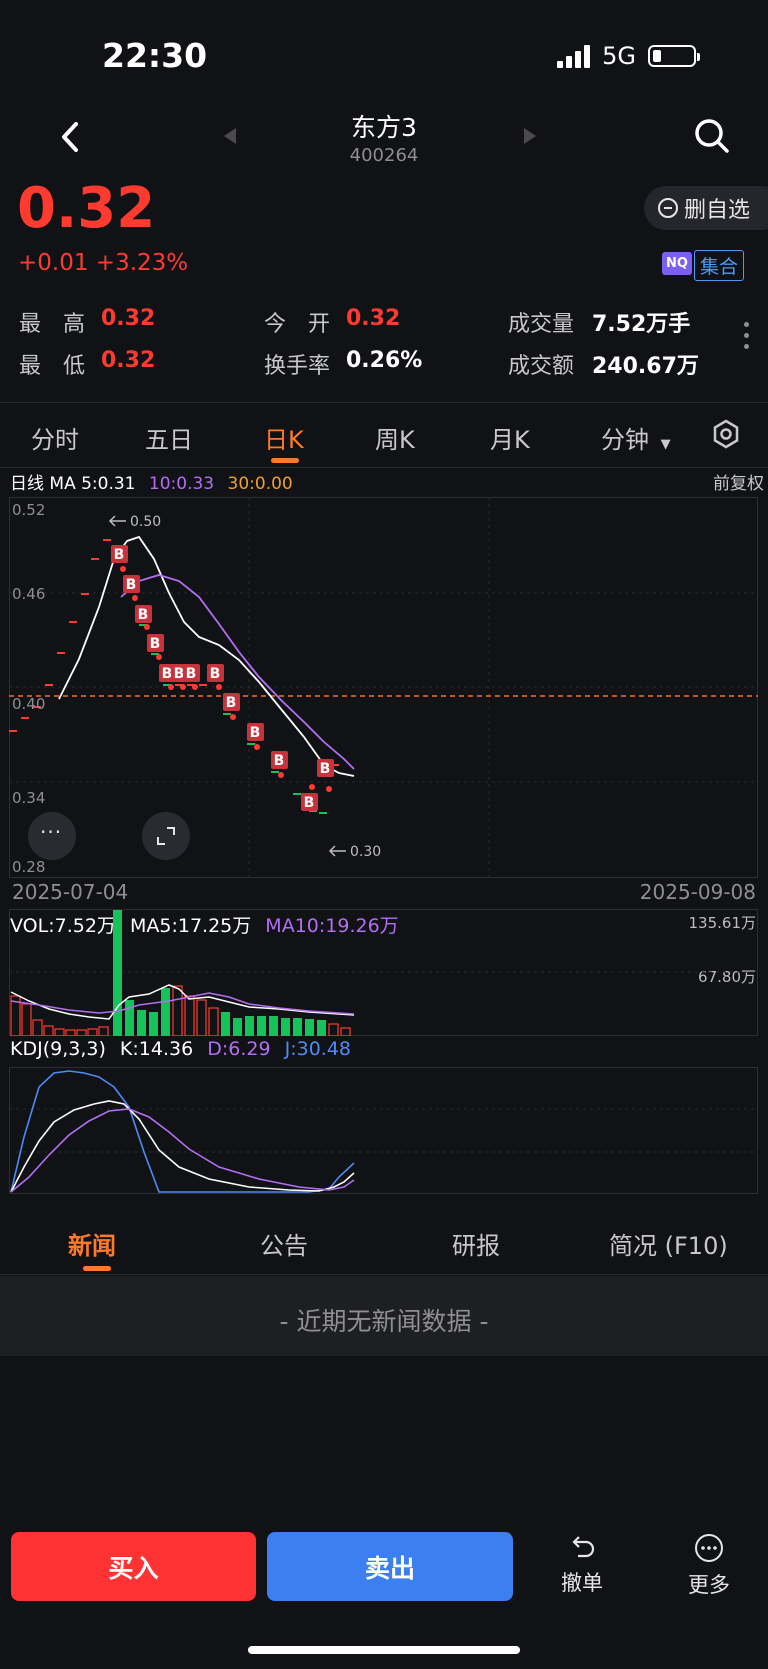 This screenshot has height=1669, width=768. Describe the element at coordinates (365, 852) in the screenshot. I see `low-marker-label: 0.30` at that location.